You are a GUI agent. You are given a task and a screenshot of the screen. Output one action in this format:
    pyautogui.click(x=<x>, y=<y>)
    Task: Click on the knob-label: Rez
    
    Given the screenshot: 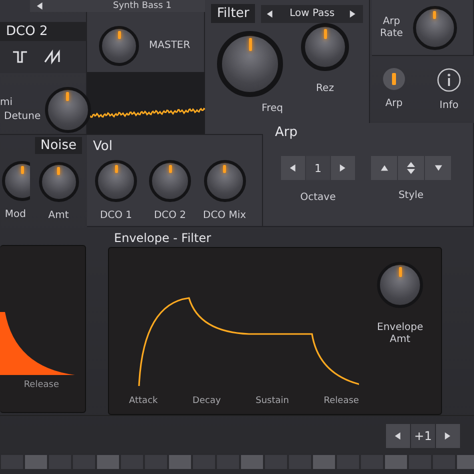 What is the action you would take?
    pyautogui.click(x=325, y=89)
    